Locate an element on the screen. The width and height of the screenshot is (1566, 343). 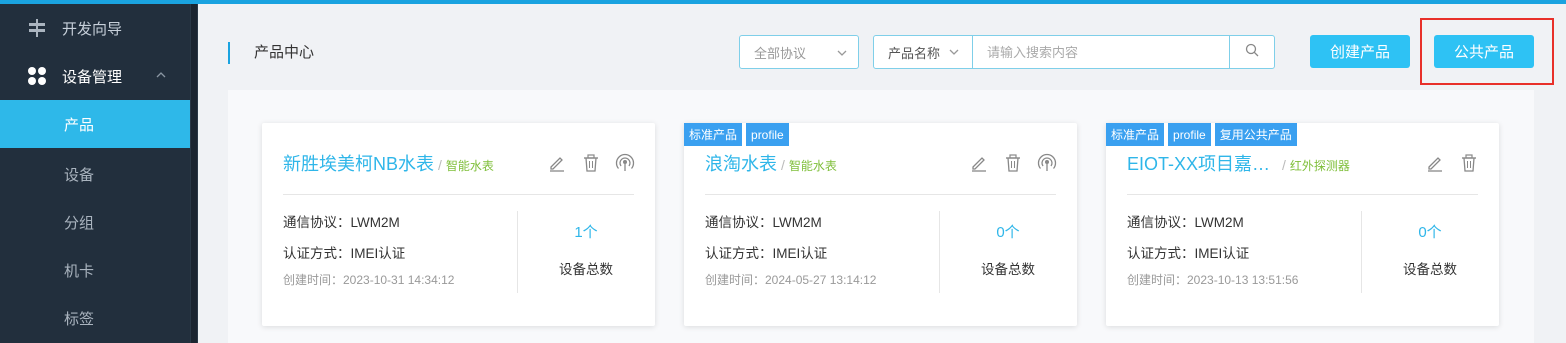
product-name: 浪淘水表 is located at coordinates (741, 164).